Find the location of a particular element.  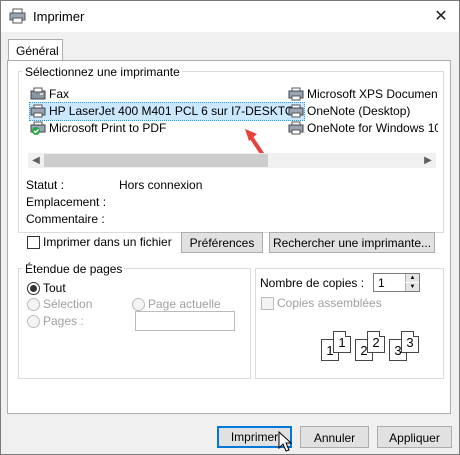

collate-page: 3 is located at coordinates (410, 342).